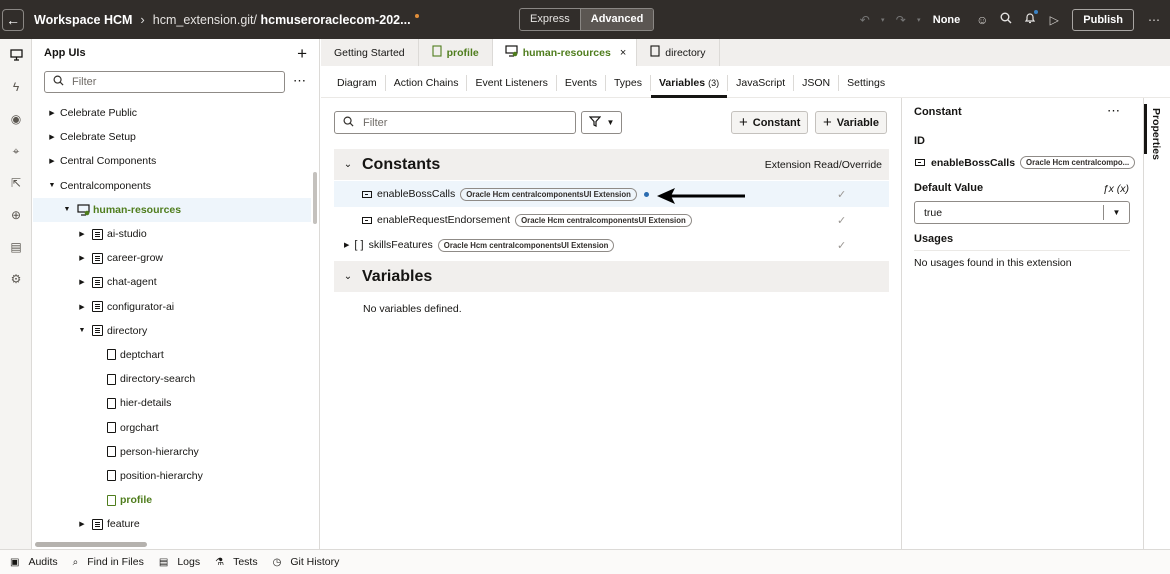 This screenshot has height=574, width=1170. Describe the element at coordinates (851, 122) in the screenshot. I see `add-variable-button: + Variable` at that location.